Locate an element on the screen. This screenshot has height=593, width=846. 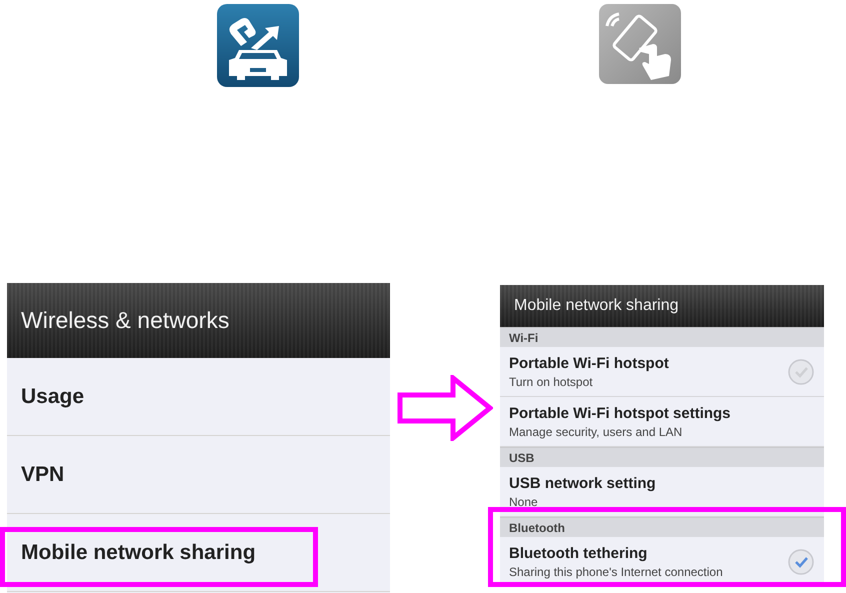
menu-item: VPN is located at coordinates (198, 475).